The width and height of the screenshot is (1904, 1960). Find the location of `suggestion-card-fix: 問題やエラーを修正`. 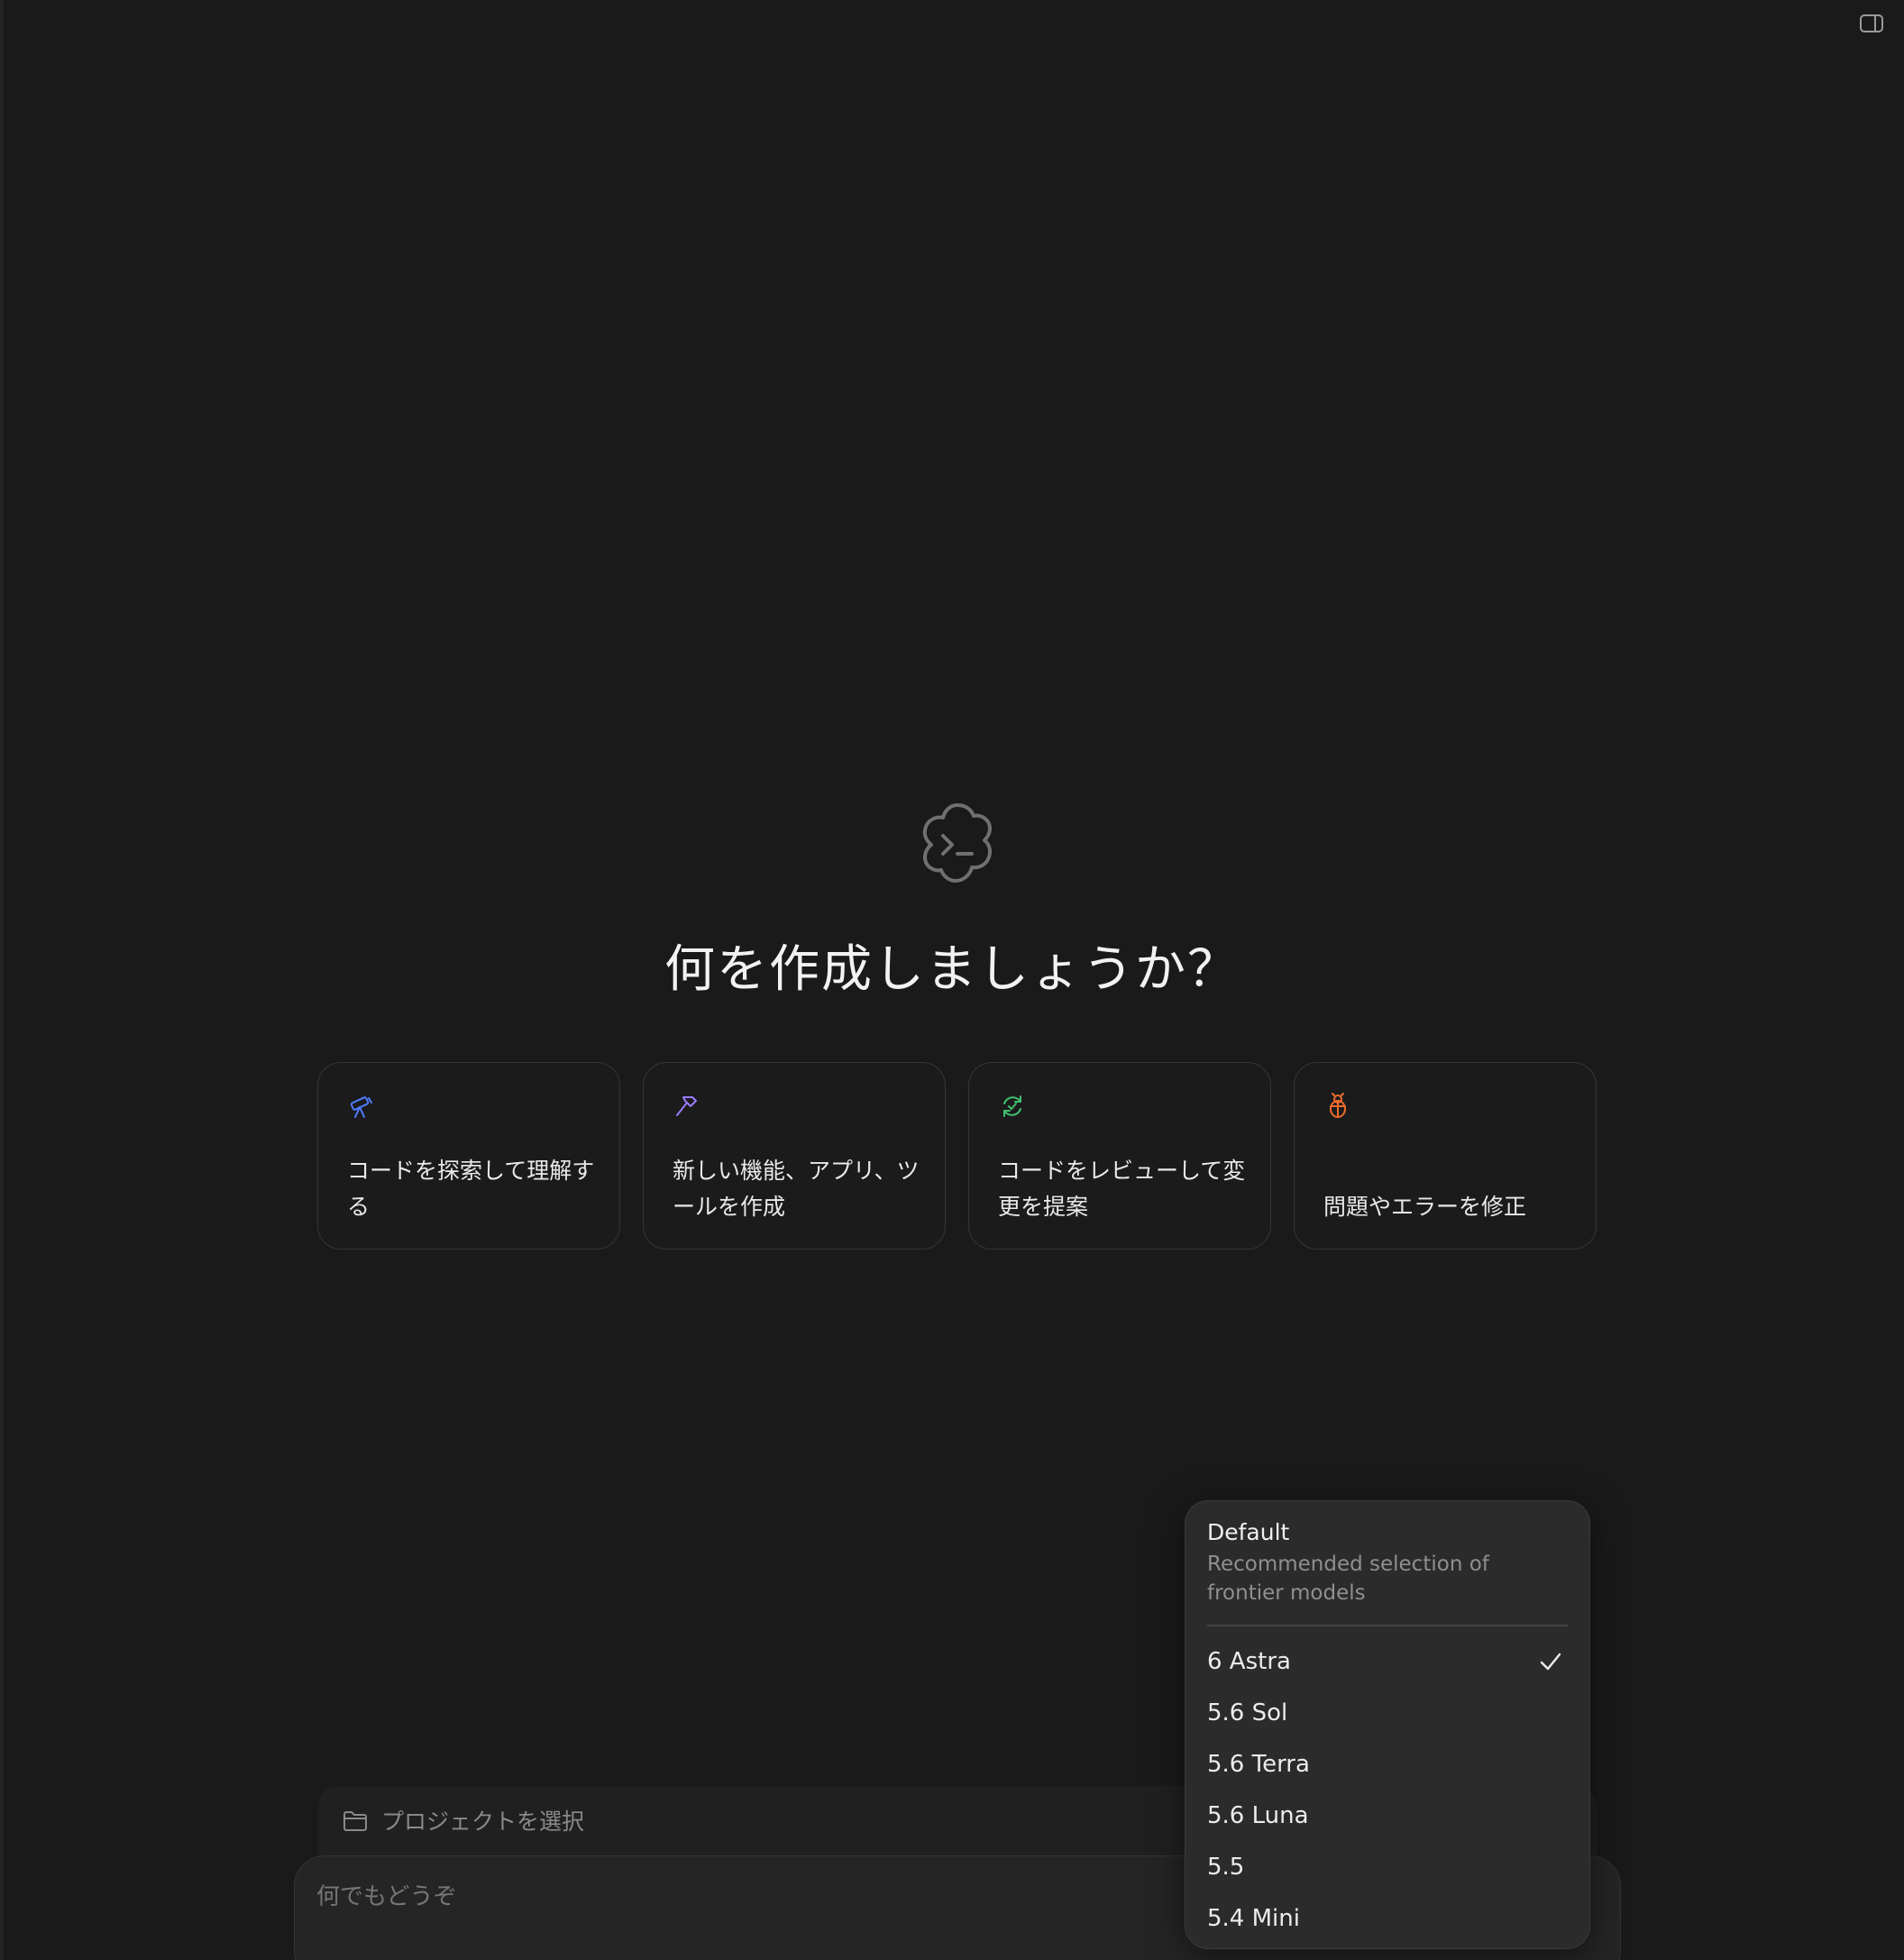

suggestion-card-fix: 問題やエラーを修正 is located at coordinates (1445, 1156).